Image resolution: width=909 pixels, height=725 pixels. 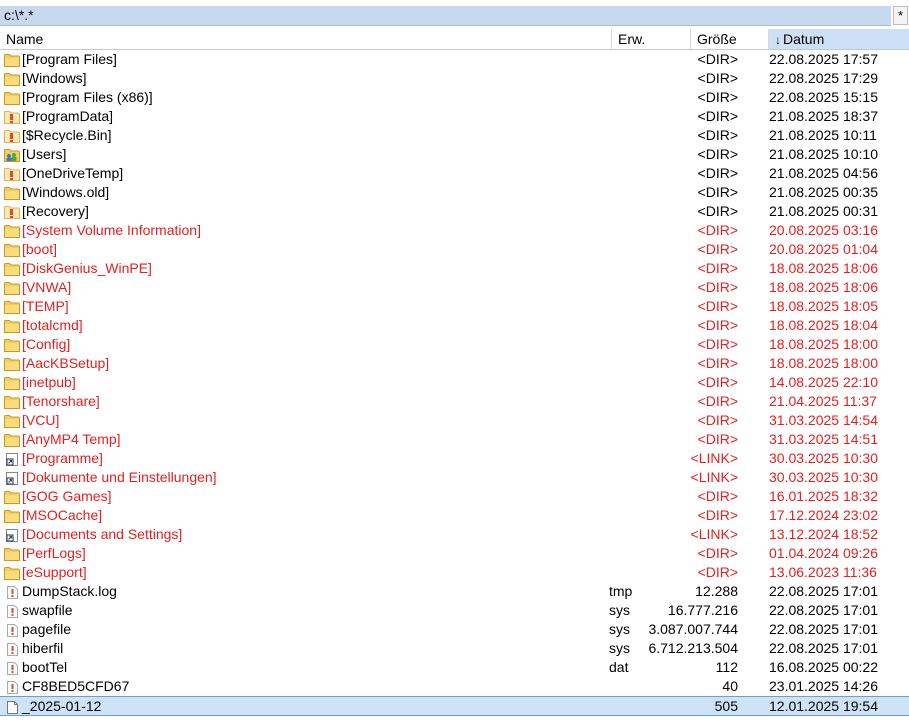 I want to click on file-name: DumpStack.log, so click(x=69, y=591).